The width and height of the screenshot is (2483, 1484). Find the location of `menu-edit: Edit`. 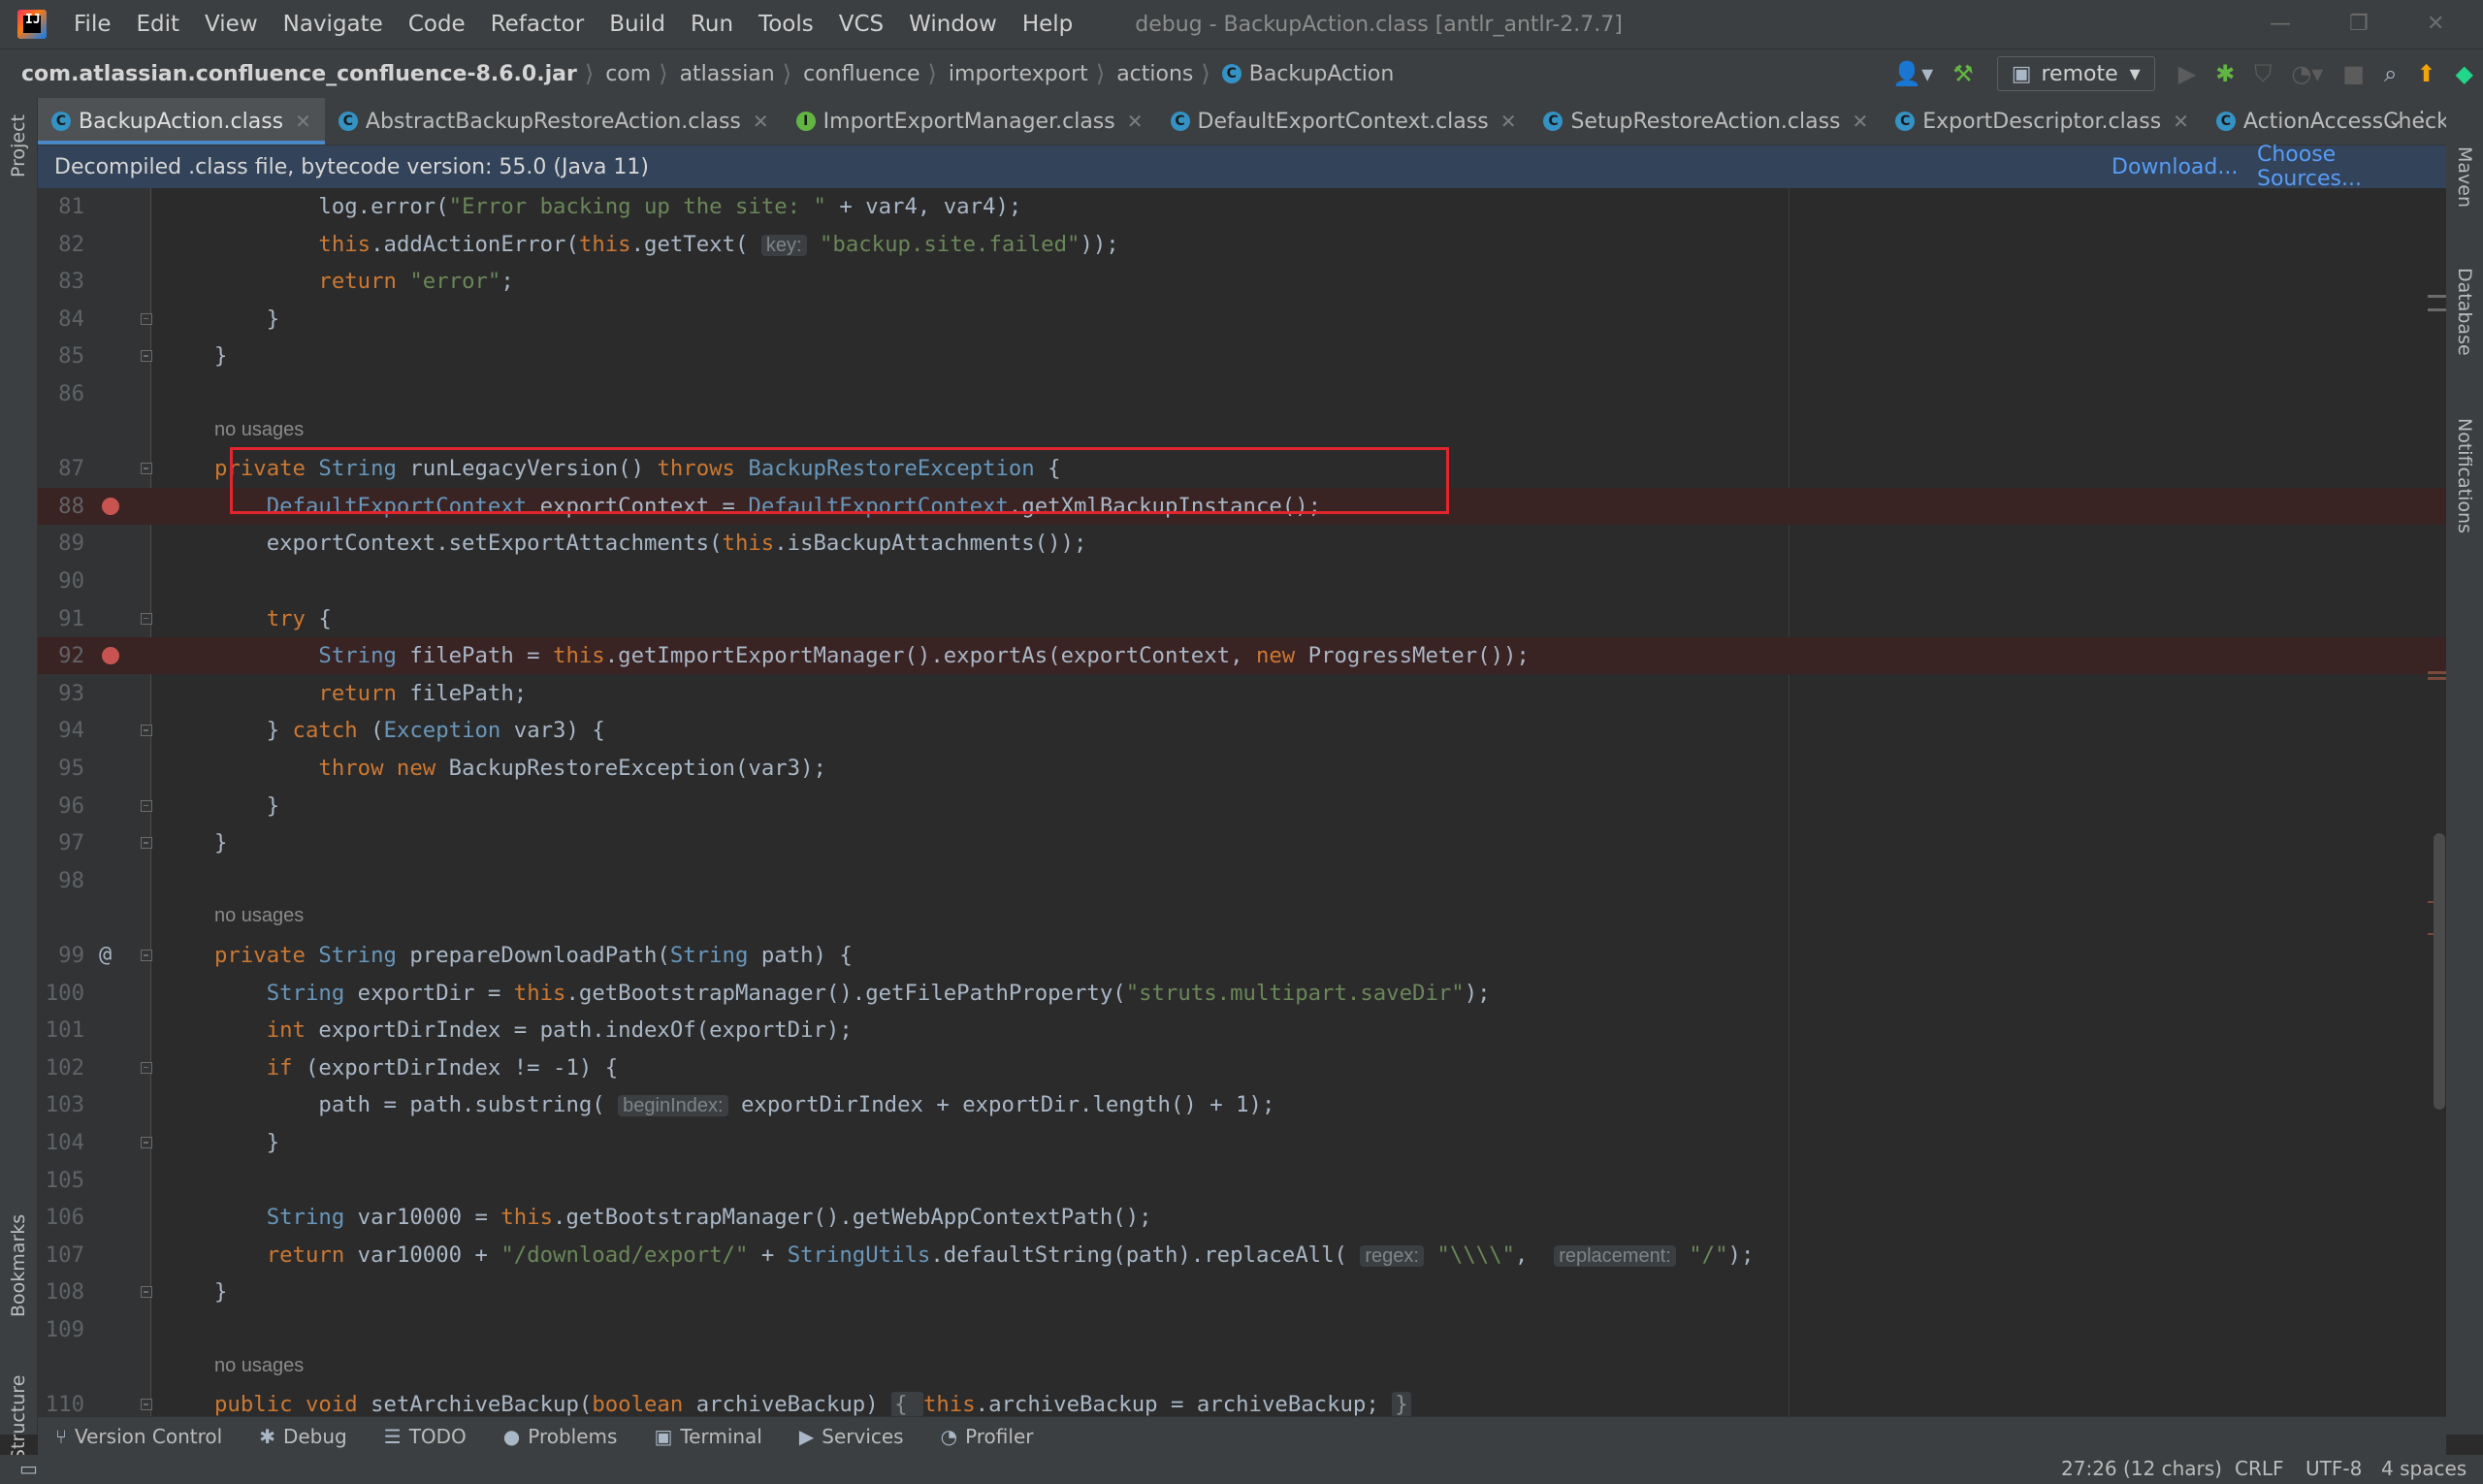

menu-edit: Edit is located at coordinates (159, 24).